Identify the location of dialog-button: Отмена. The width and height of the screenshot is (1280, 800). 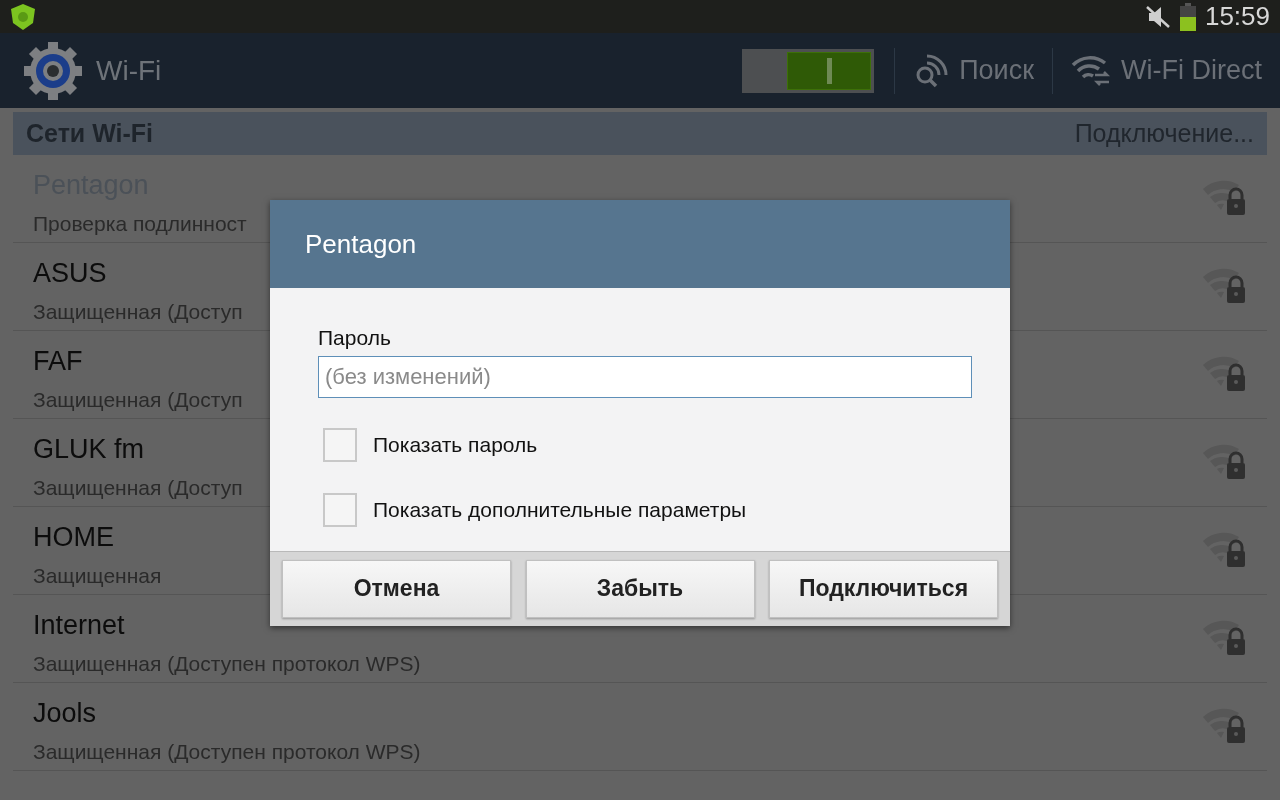
(396, 588).